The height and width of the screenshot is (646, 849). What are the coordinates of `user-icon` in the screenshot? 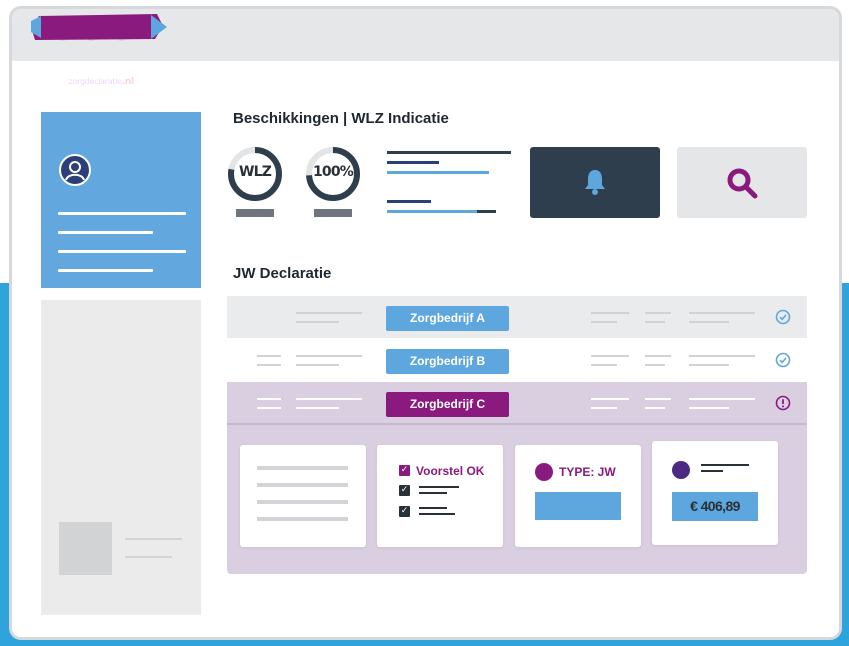 It's located at (75, 170).